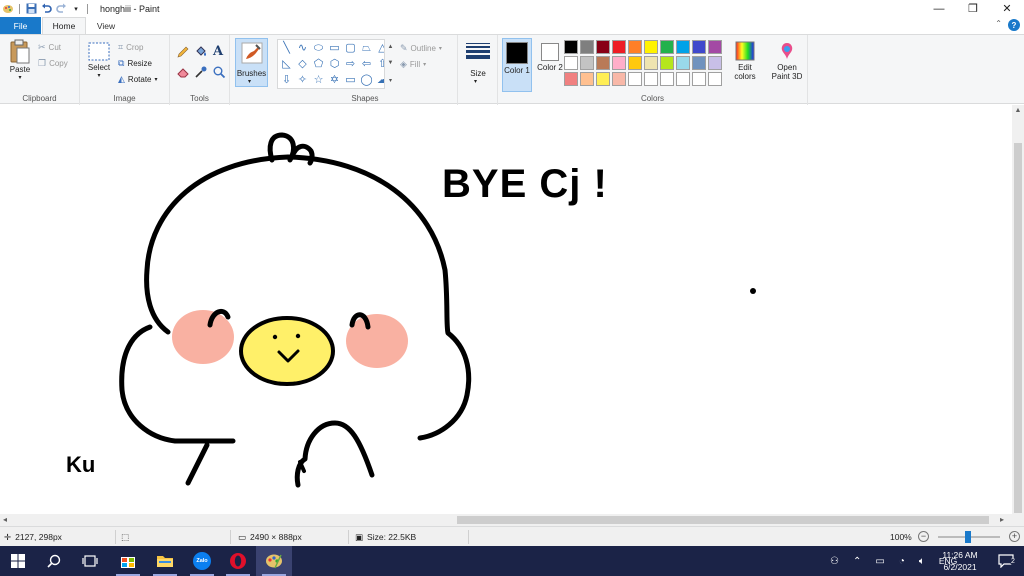 Image resolution: width=1024 pixels, height=576 pixels. I want to click on collapse-ribbon-icon: ⌃, so click(998, 23).